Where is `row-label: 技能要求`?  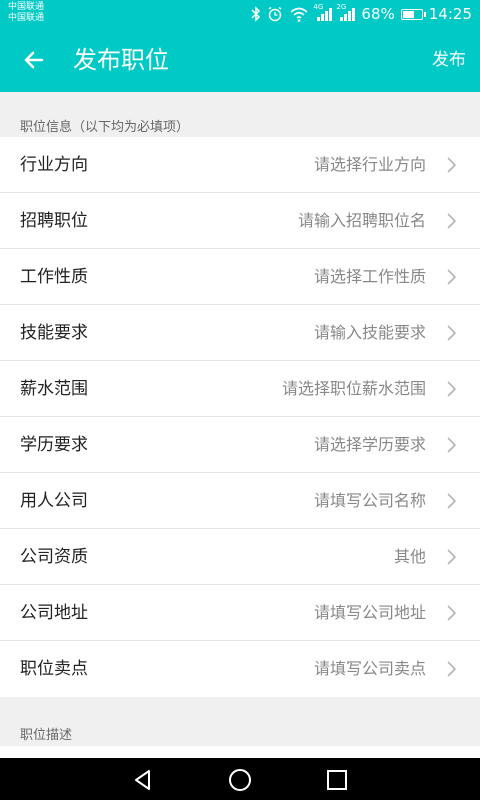
row-label: 技能要求 is located at coordinates (54, 333).